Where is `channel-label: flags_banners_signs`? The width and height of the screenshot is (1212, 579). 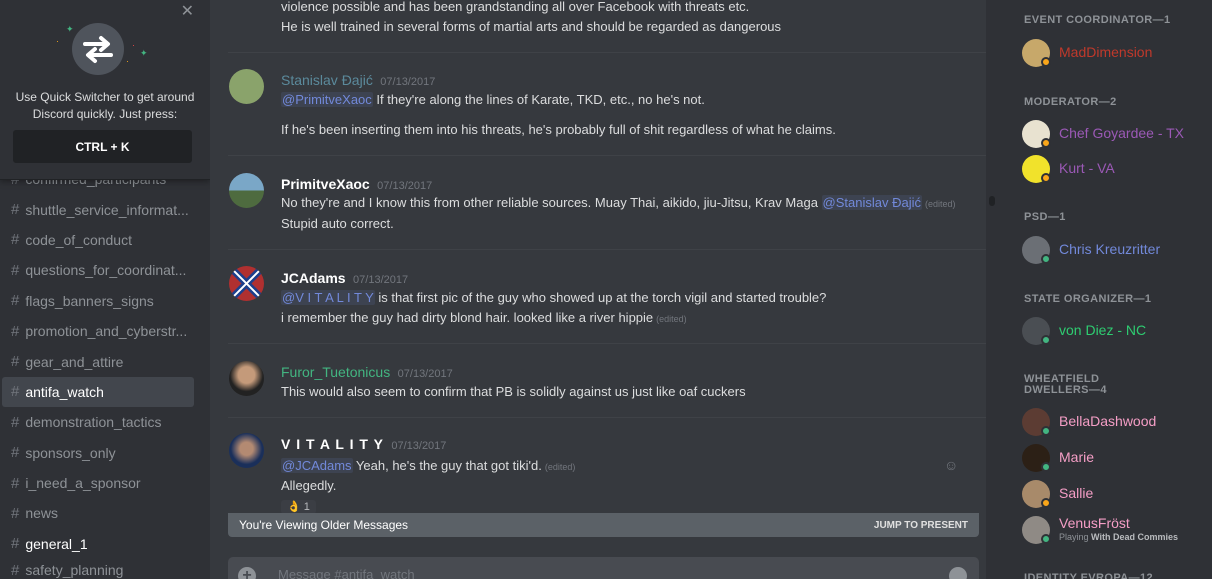
channel-label: flags_banners_signs is located at coordinates (89, 300).